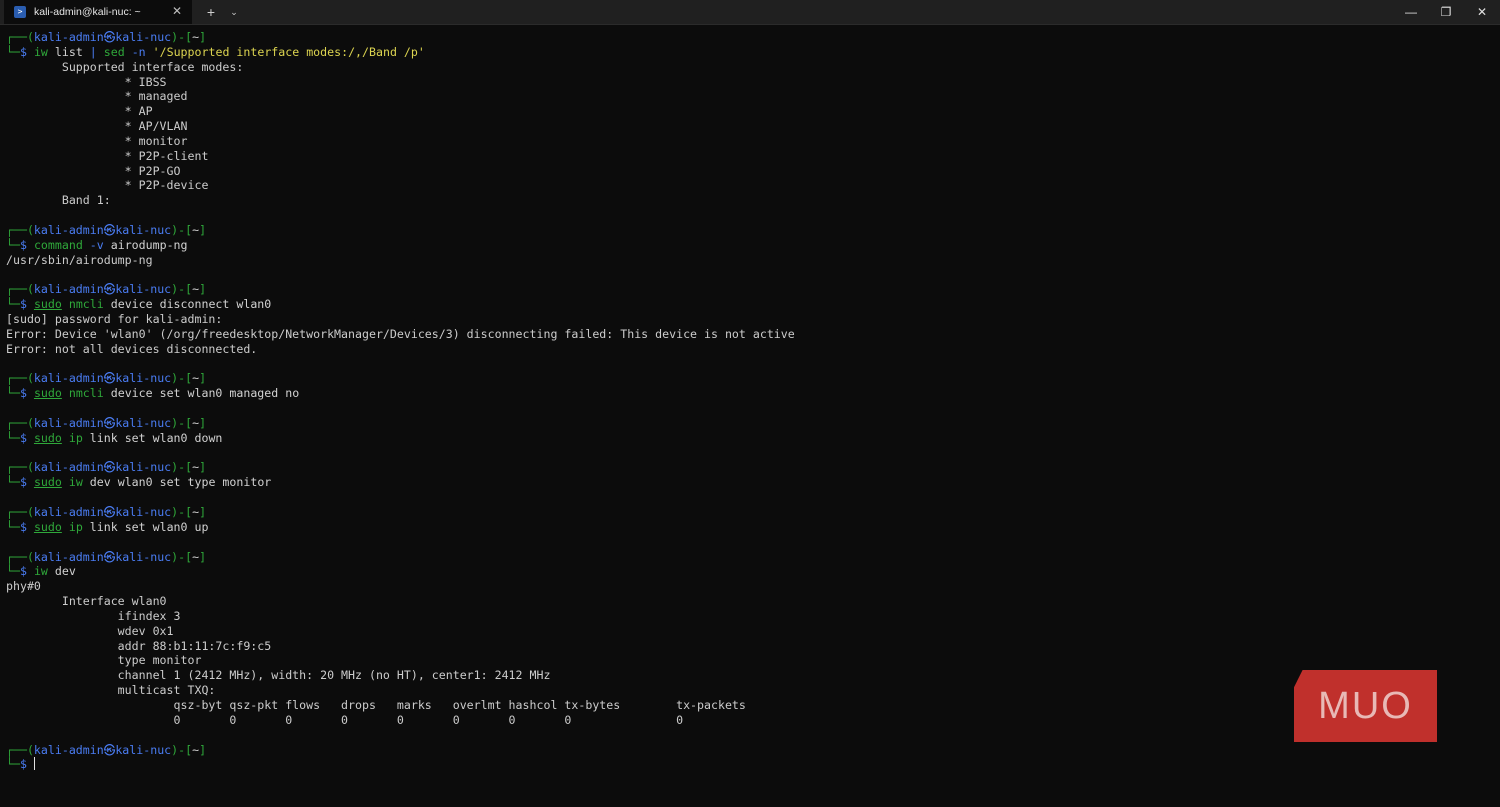  I want to click on maximize-button: ❐, so click(1446, 12).